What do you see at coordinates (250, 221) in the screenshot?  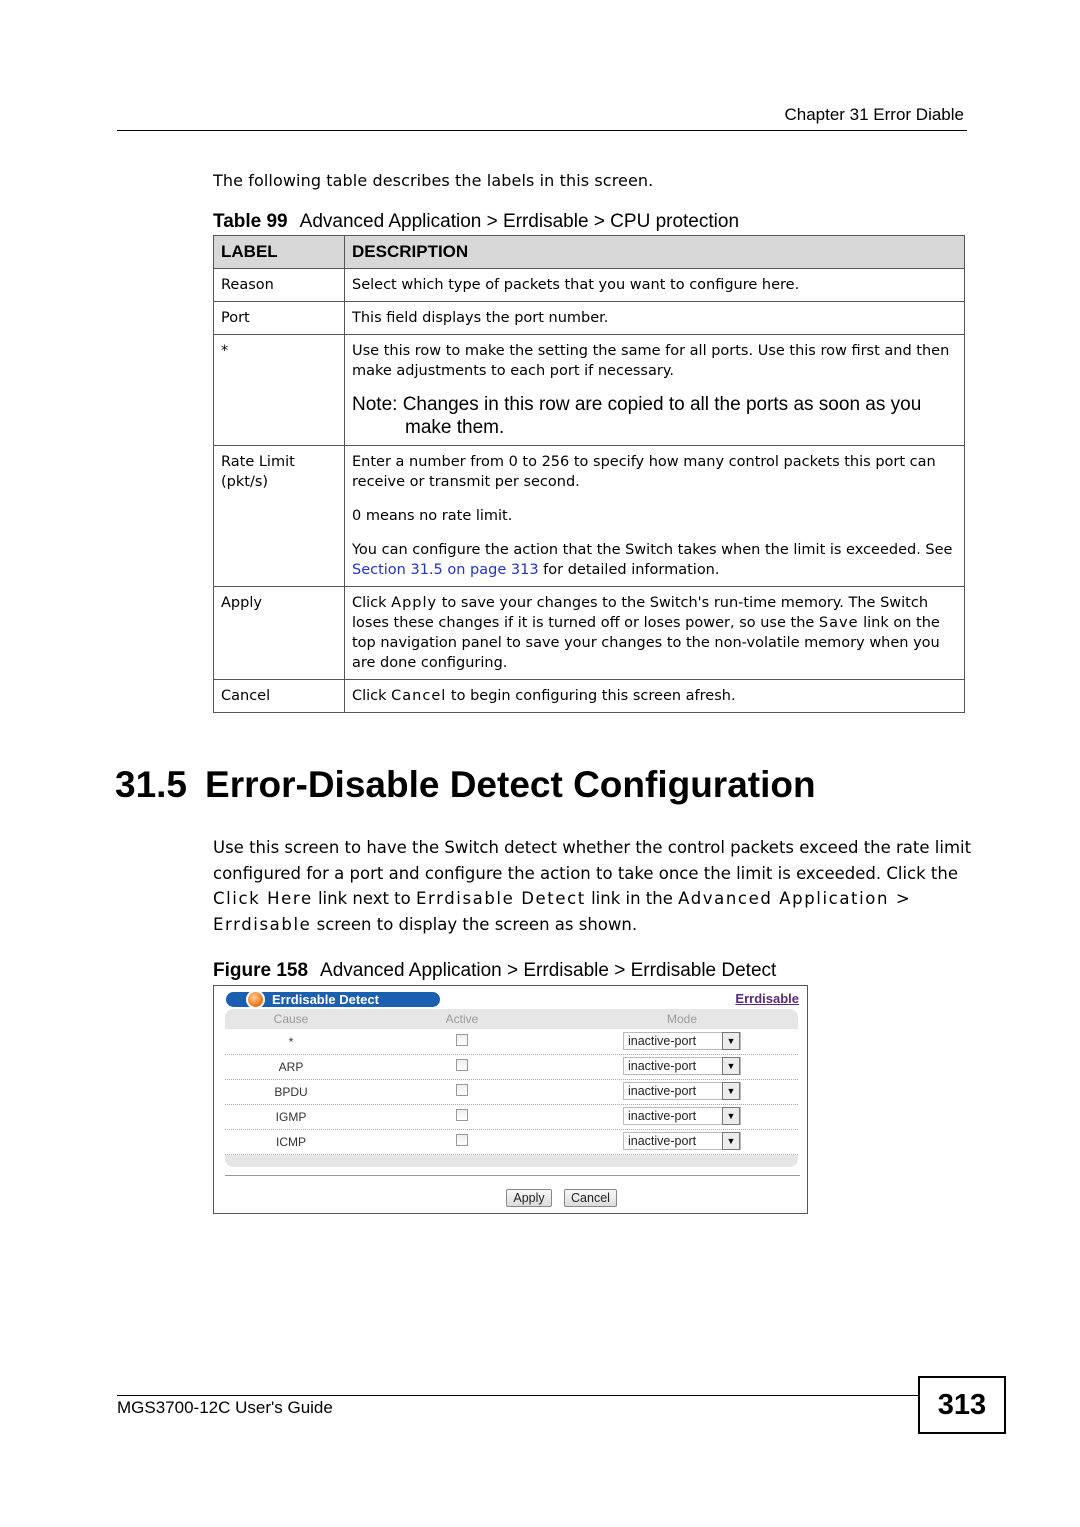 I see `table-caption-number: Table 99` at bounding box center [250, 221].